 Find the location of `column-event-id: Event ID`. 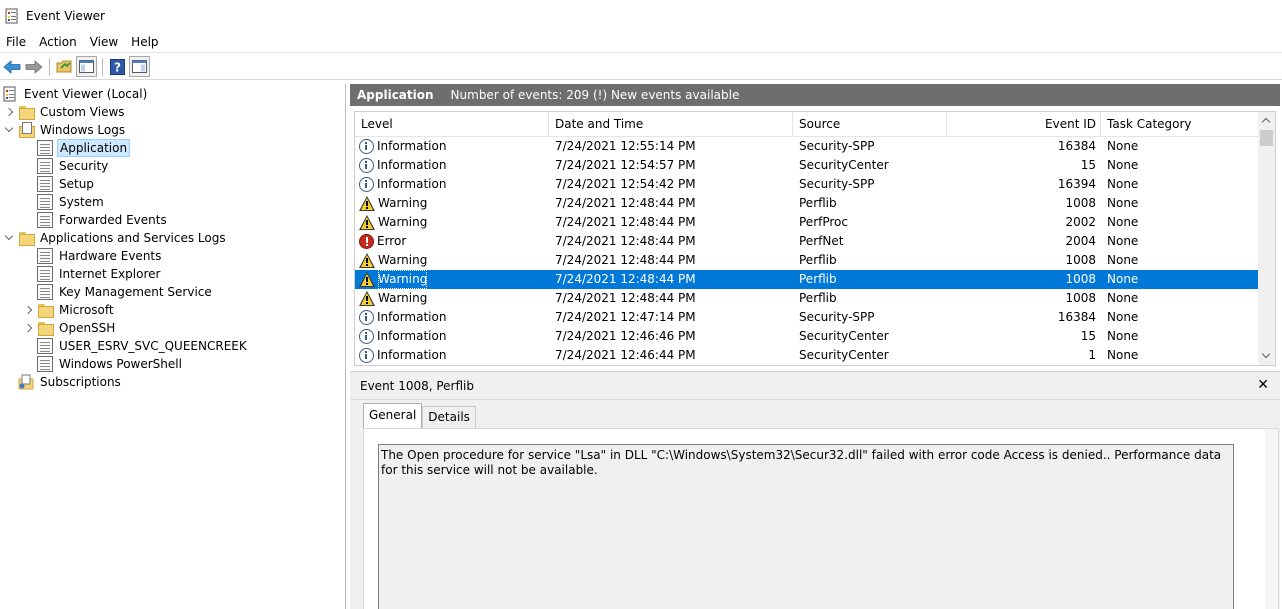

column-event-id: Event ID is located at coordinates (1024, 124).